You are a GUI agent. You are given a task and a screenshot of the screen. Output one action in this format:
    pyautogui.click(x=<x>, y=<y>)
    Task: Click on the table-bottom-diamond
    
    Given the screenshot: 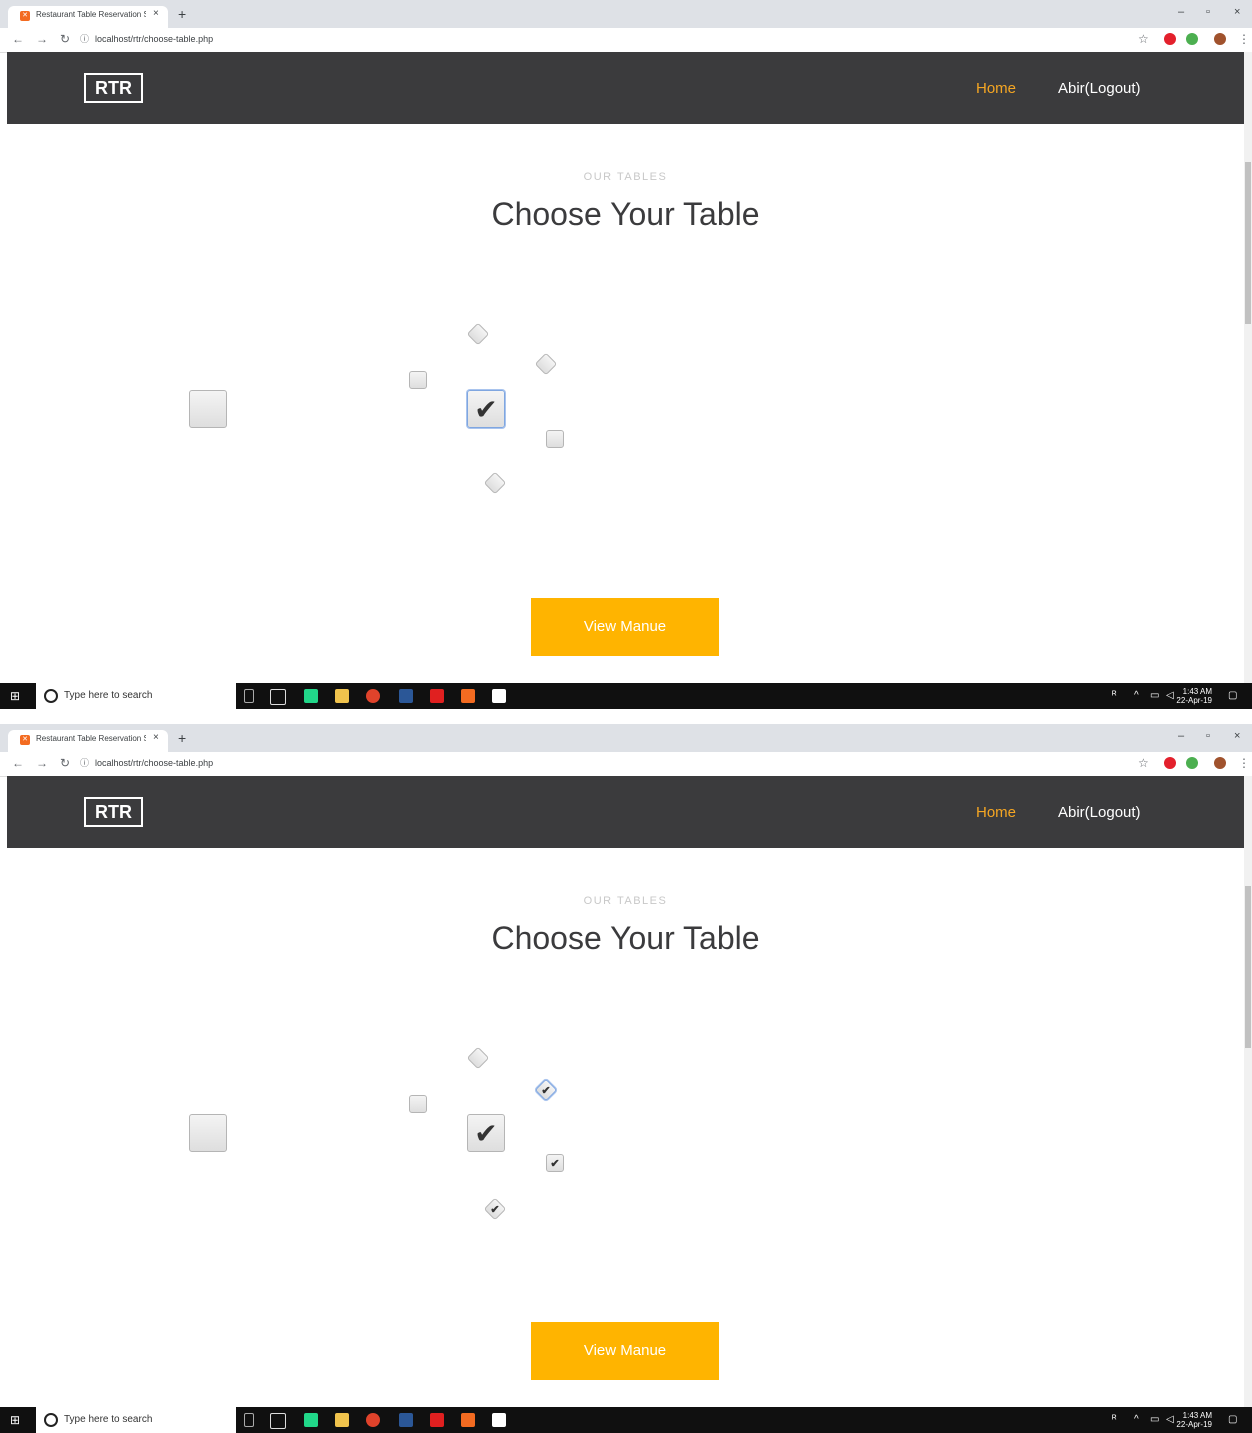 What is the action you would take?
    pyautogui.click(x=495, y=483)
    